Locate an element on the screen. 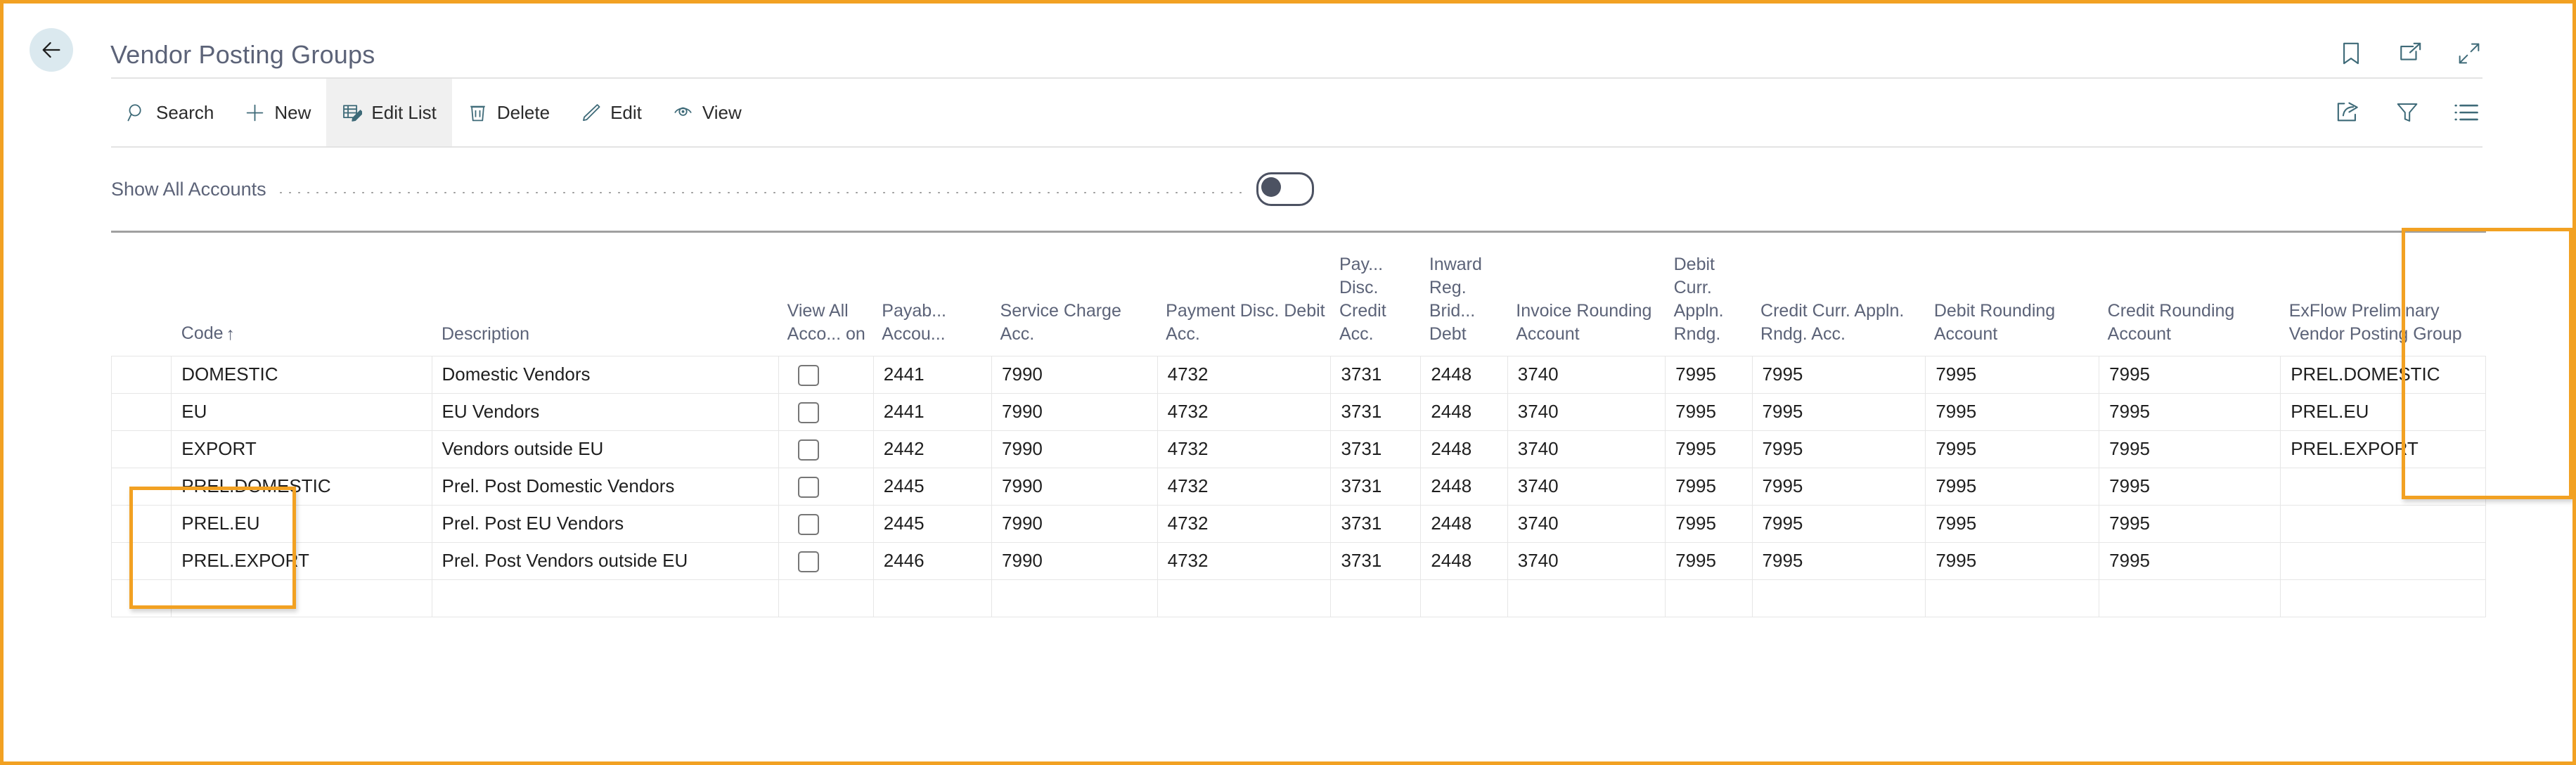 The height and width of the screenshot is (765, 2576). cell-invoice_rounding_account is located at coordinates (1586, 598).